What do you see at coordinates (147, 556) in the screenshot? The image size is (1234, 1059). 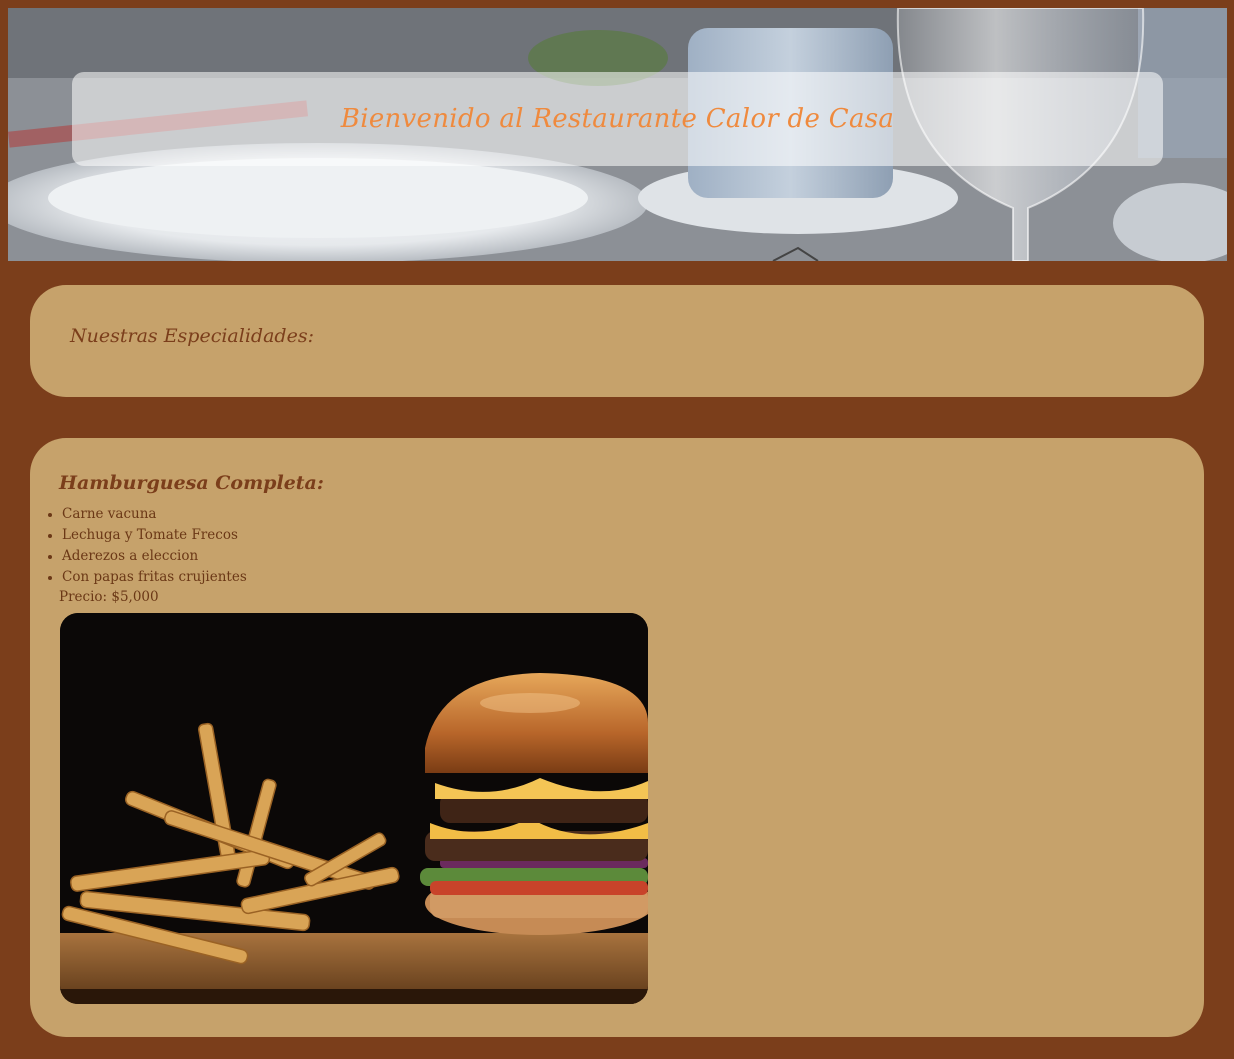 I see `list-item: Aderezos a eleccion` at bounding box center [147, 556].